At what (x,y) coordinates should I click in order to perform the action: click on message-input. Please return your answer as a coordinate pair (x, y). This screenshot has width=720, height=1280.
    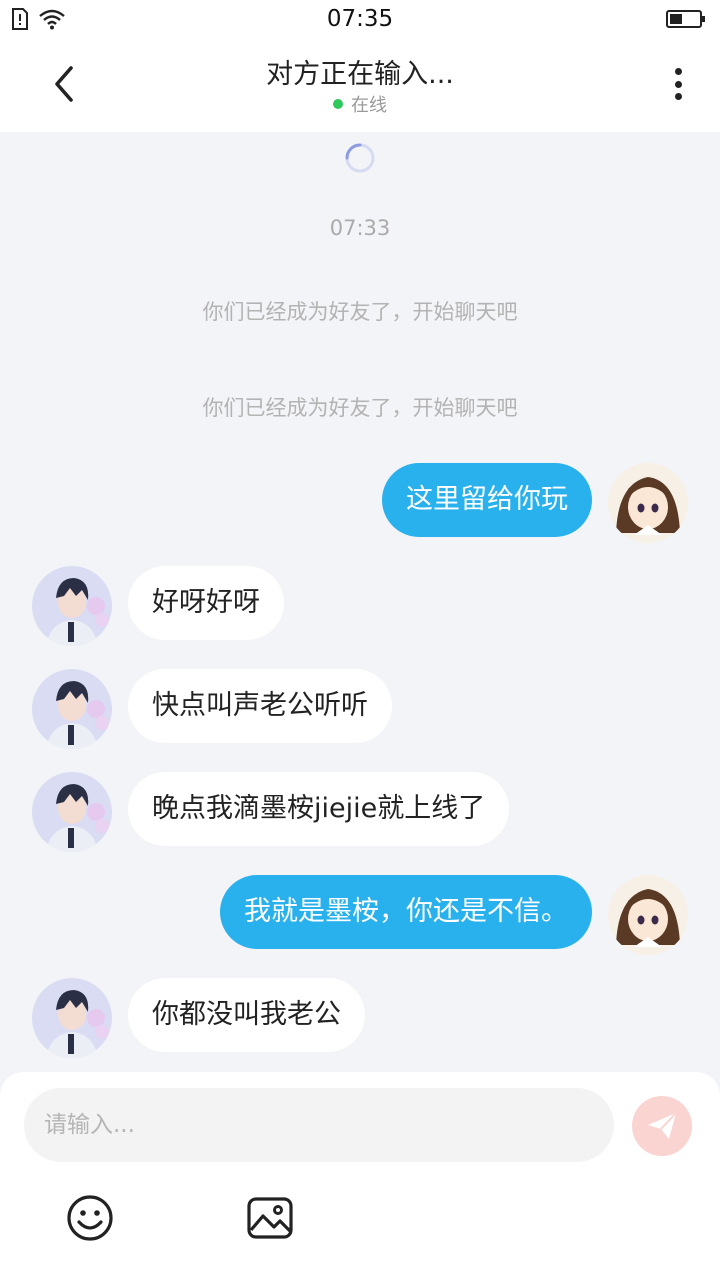
    Looking at the image, I should click on (319, 1125).